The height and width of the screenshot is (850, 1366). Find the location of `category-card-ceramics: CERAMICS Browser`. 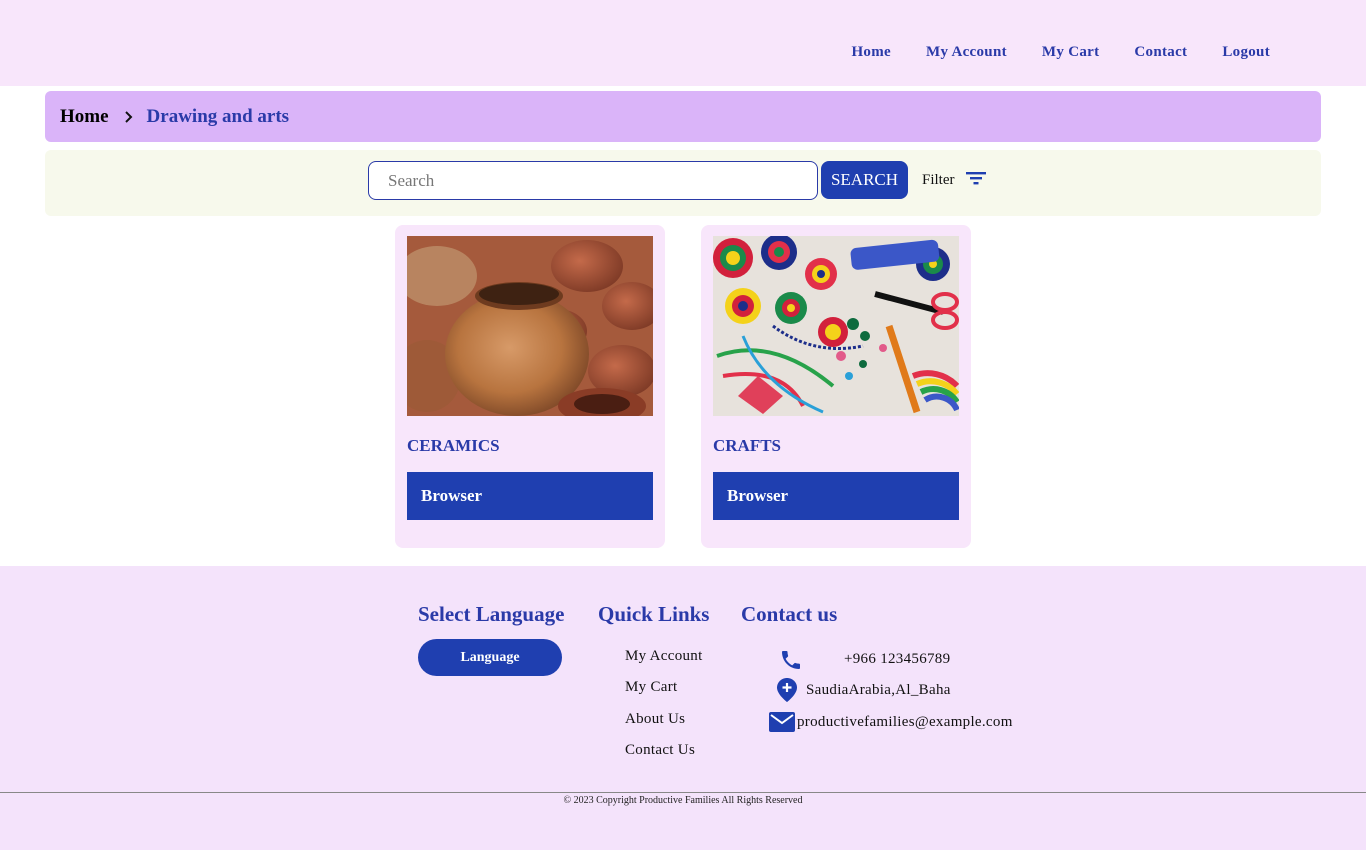

category-card-ceramics: CERAMICS Browser is located at coordinates (530, 386).